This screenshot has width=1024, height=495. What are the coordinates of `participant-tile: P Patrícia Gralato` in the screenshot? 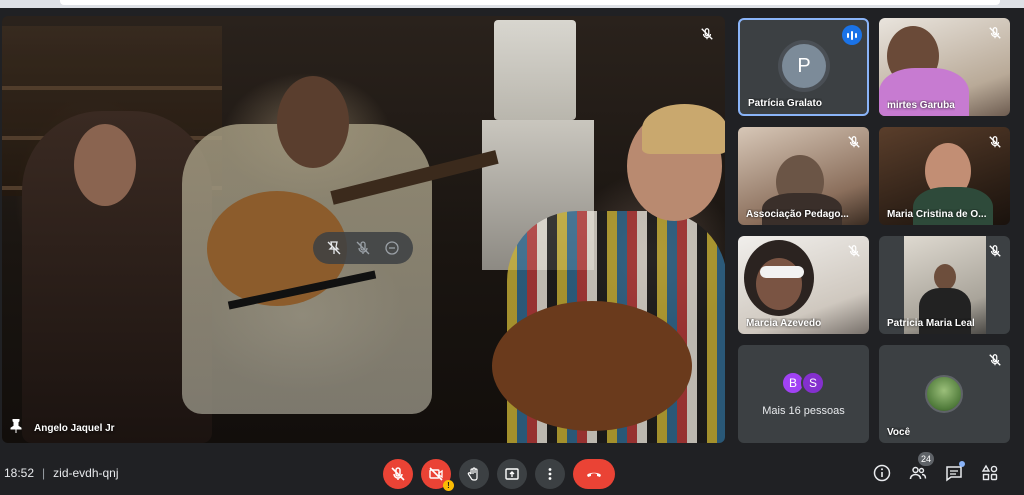 It's located at (803, 67).